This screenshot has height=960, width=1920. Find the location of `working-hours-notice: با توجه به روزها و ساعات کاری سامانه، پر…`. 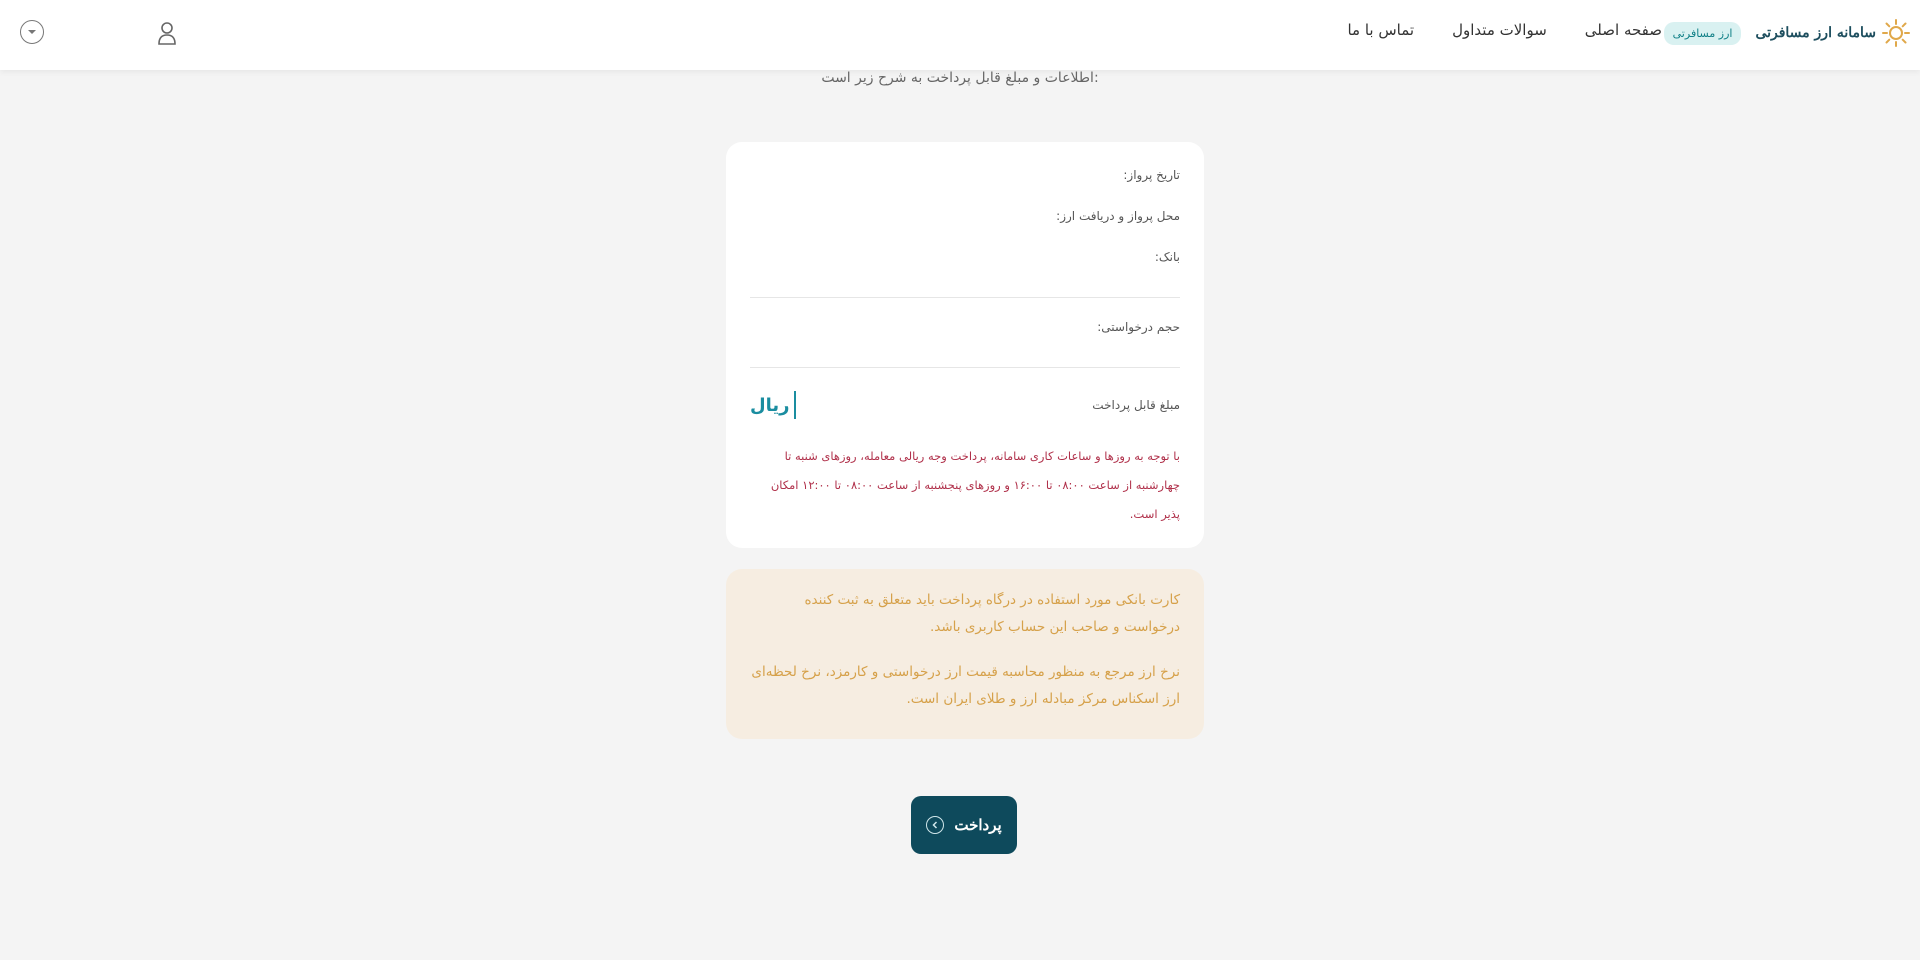

working-hours-notice: با توجه به روزها و ساعات کاری سامانه، پر… is located at coordinates (975, 485).